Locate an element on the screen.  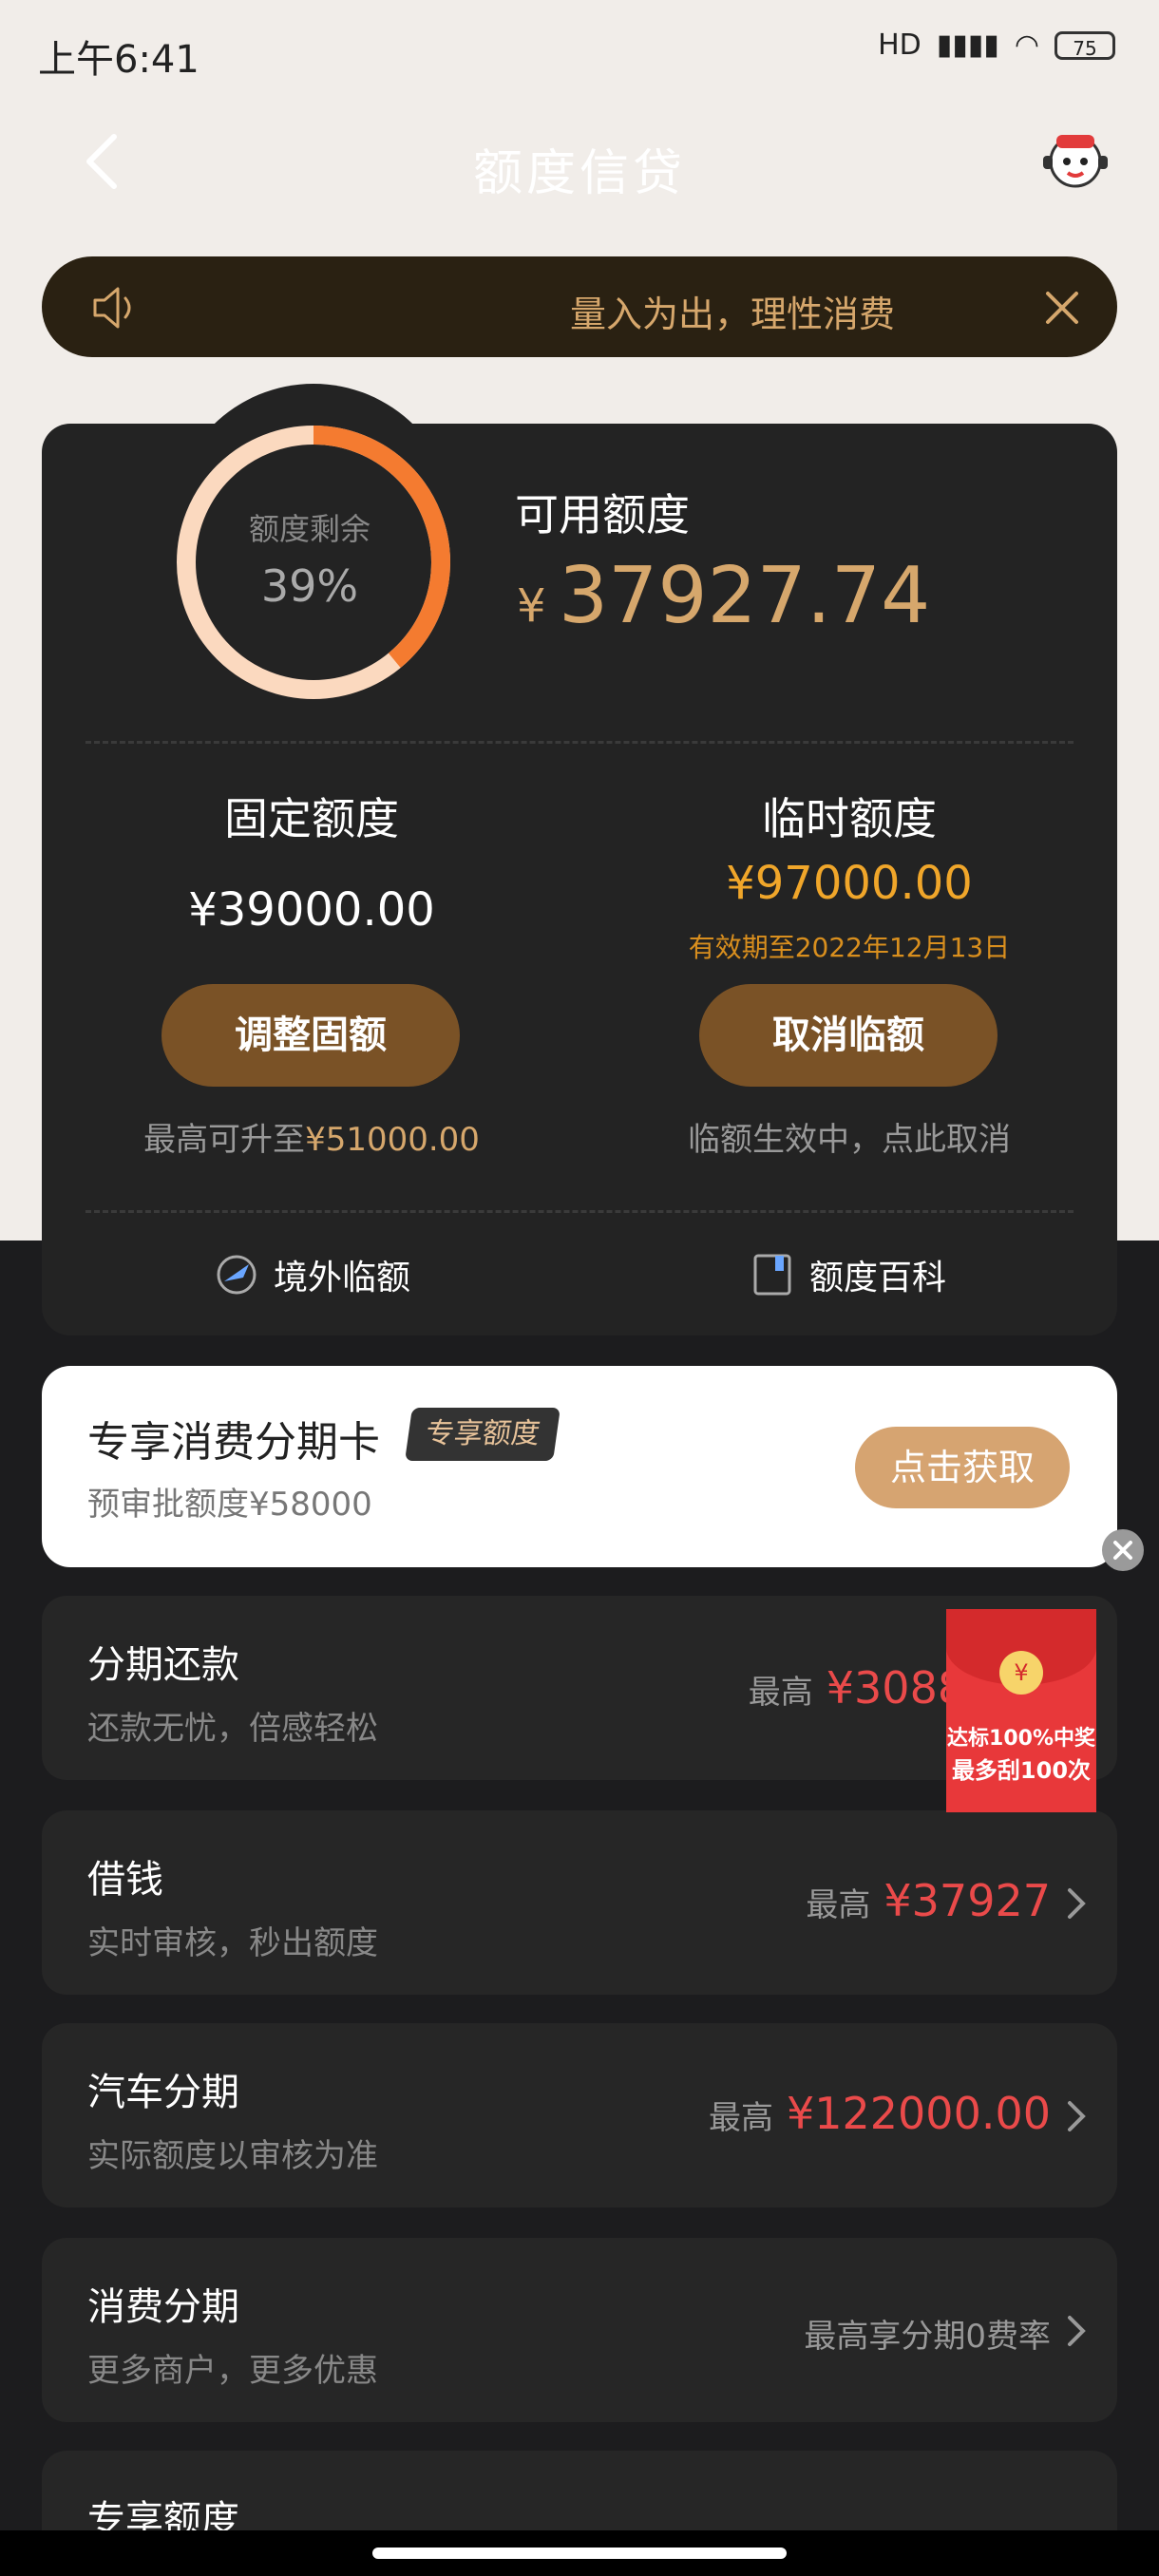
temp-credit-title: 临时额度 is located at coordinates (849, 818).